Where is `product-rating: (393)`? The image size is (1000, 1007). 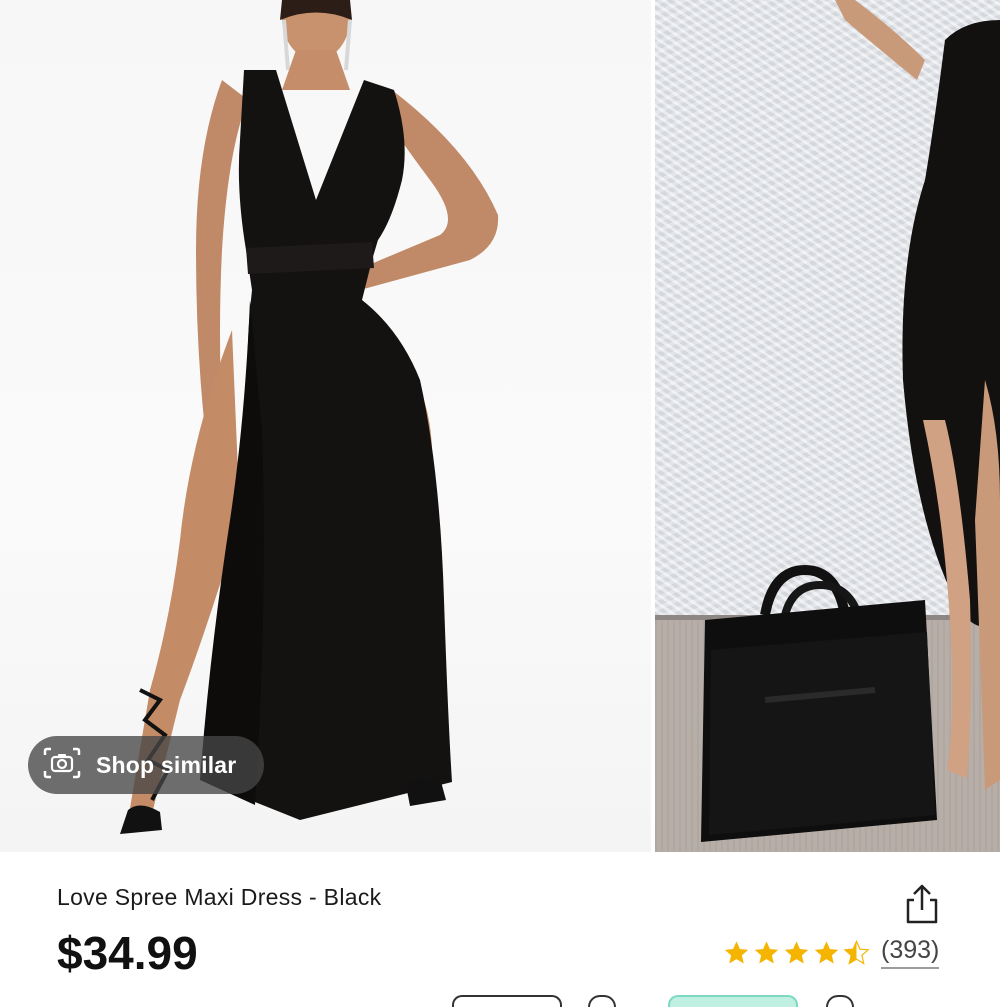 product-rating: (393) is located at coordinates (831, 952).